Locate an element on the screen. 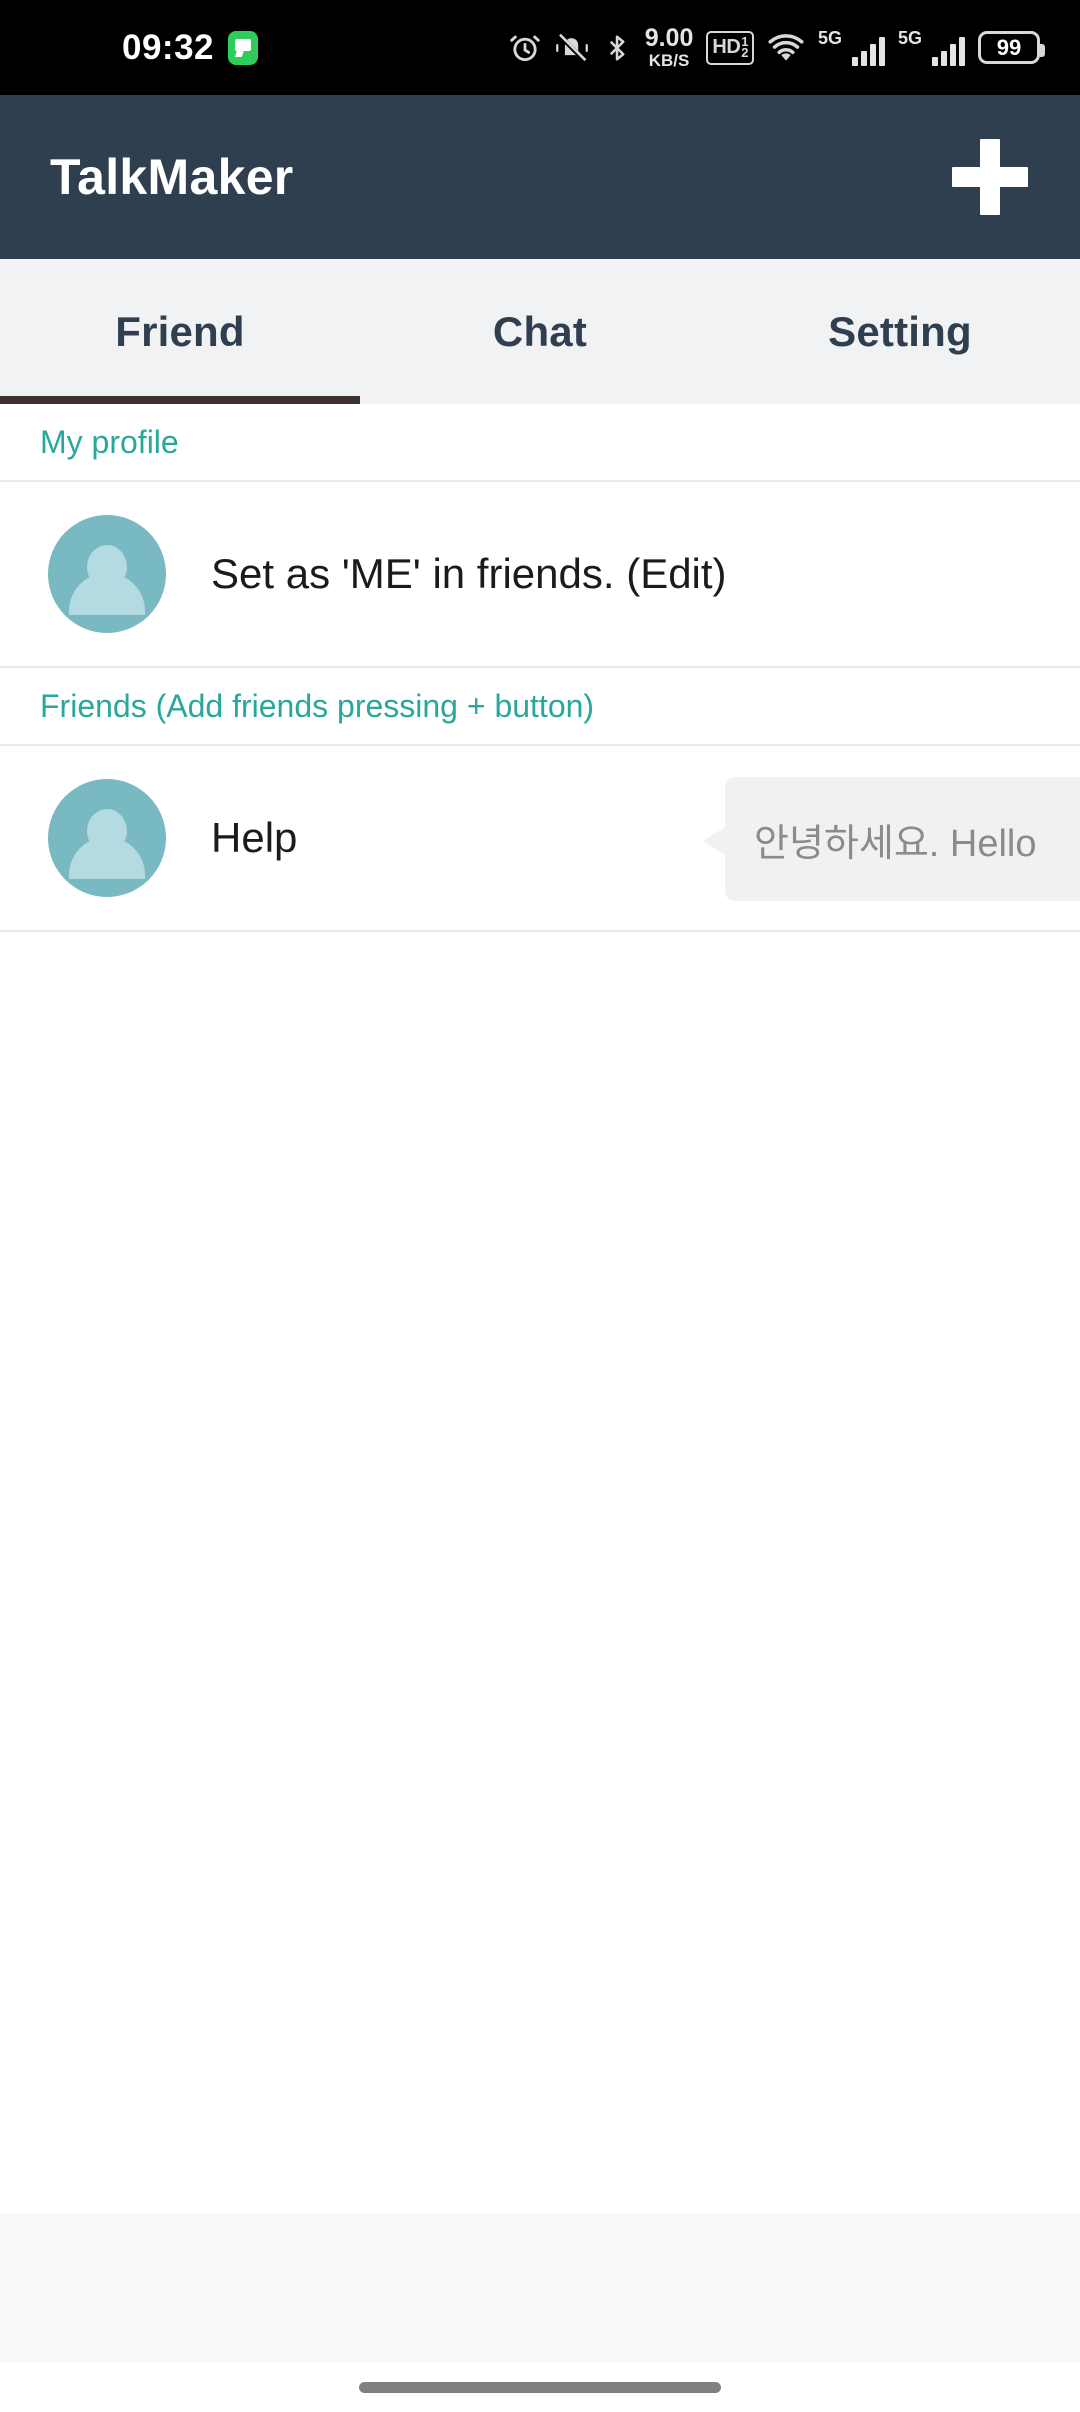 This screenshot has height=2412, width=1080. home-indicator is located at coordinates (540, 2387).